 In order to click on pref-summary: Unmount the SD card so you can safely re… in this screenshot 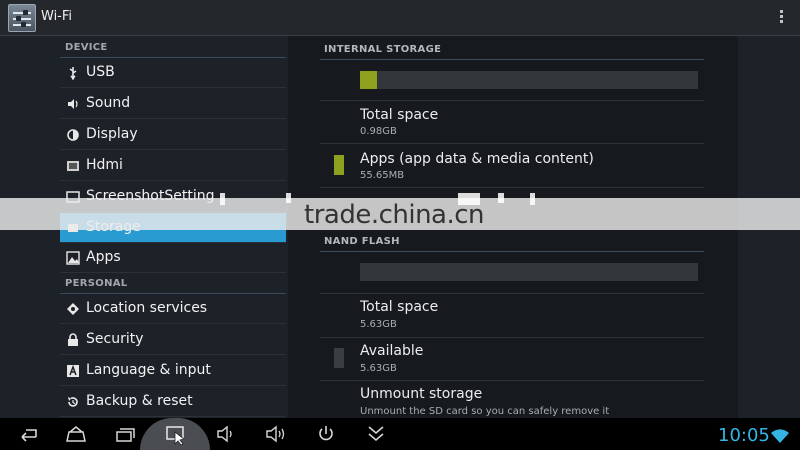, I will do `click(485, 411)`.